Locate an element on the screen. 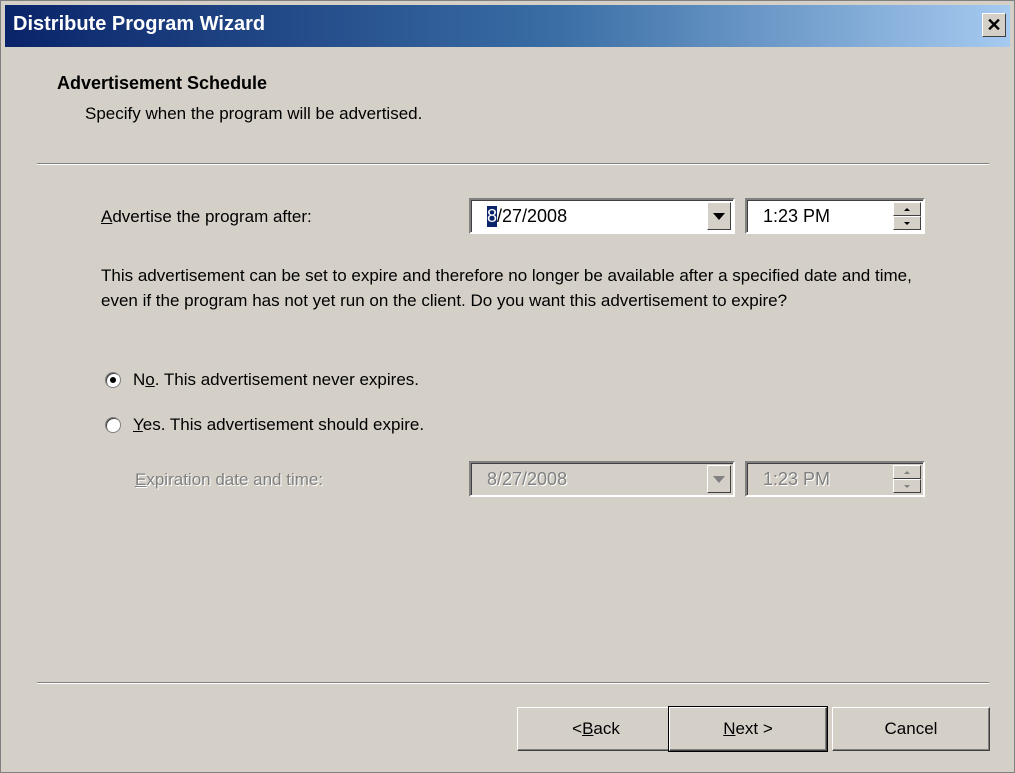  advertise-date-value: 8/27/2008 is located at coordinates (527, 216).